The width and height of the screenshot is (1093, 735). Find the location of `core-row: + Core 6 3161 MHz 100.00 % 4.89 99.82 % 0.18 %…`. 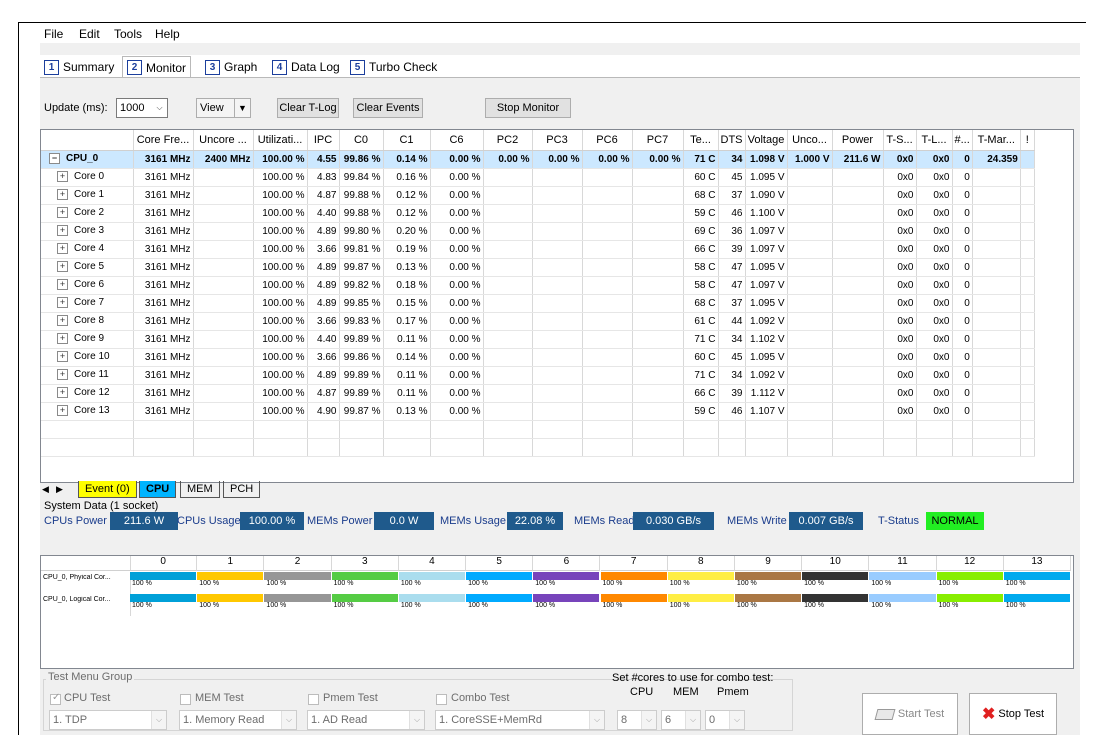

core-row: + Core 6 3161 MHz 100.00 % 4.89 99.82 % 0.18 %… is located at coordinates (538, 285).